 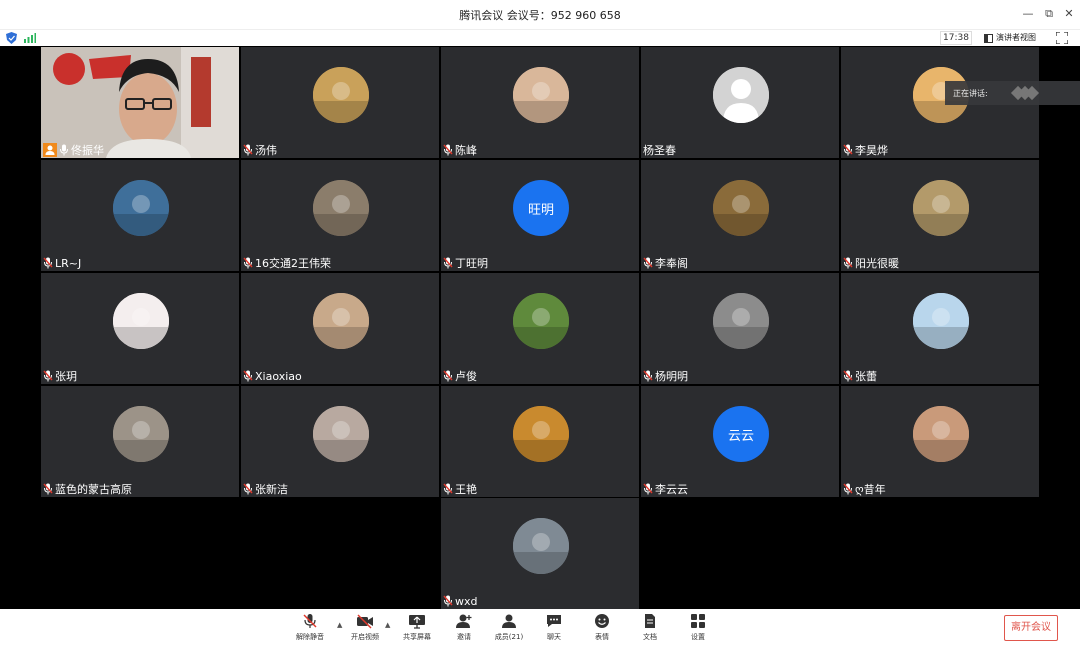 I want to click on start-video-label: 开启视频, so click(x=365, y=637).